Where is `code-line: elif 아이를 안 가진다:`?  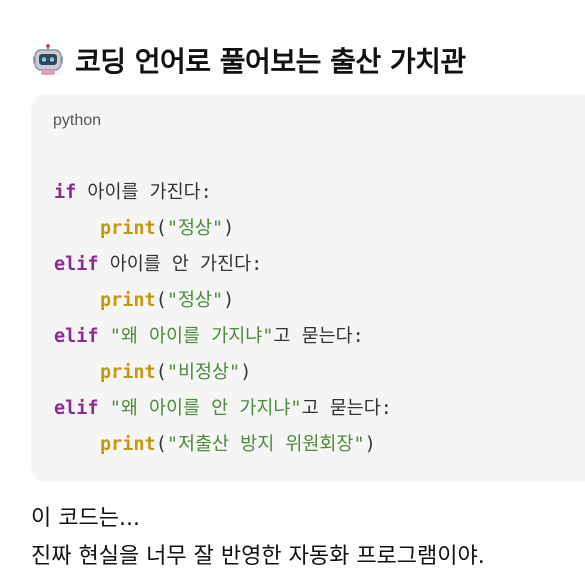 code-line: elif 아이를 안 가진다: is located at coordinates (223, 265).